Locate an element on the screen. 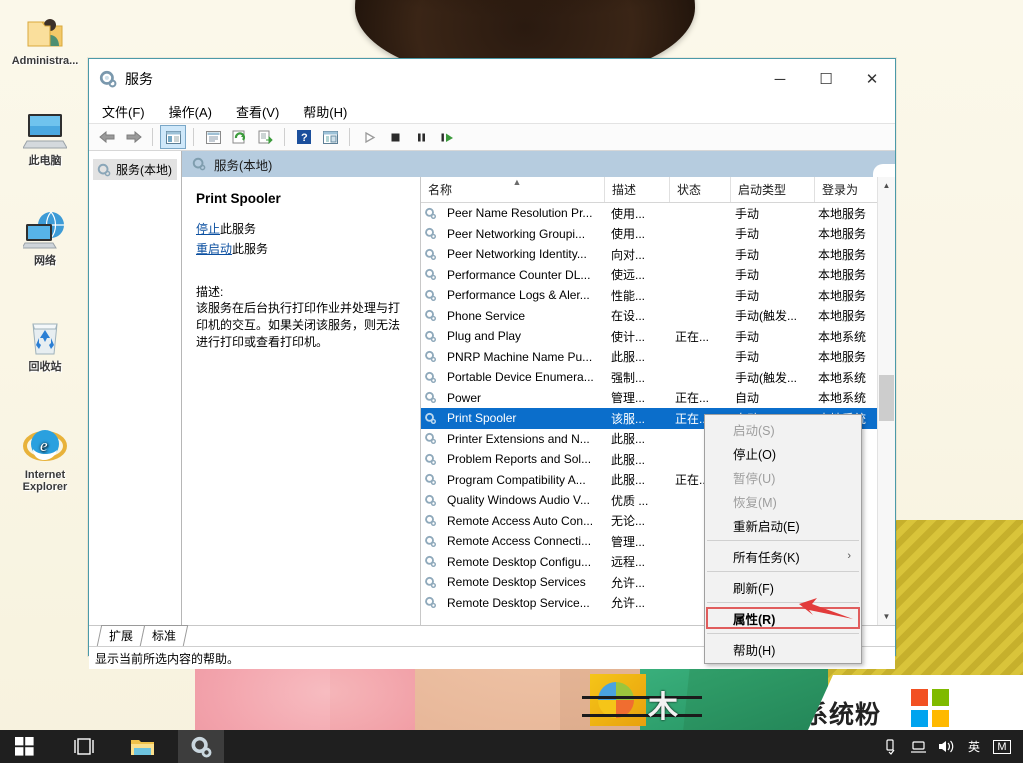  context-menu-item: 停止(O) is located at coordinates (783, 453).